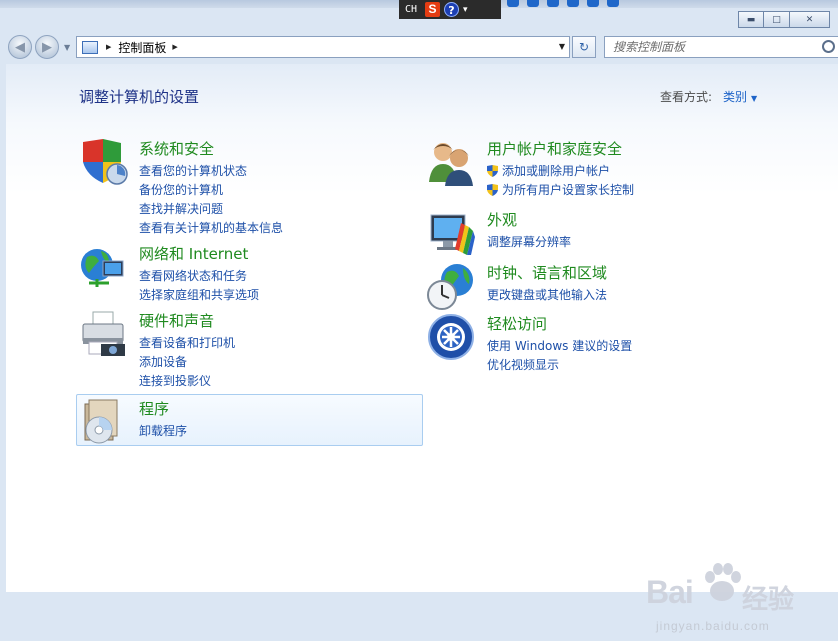  I want to click on link-connect-projector: 连接到投影仪, so click(187, 381).